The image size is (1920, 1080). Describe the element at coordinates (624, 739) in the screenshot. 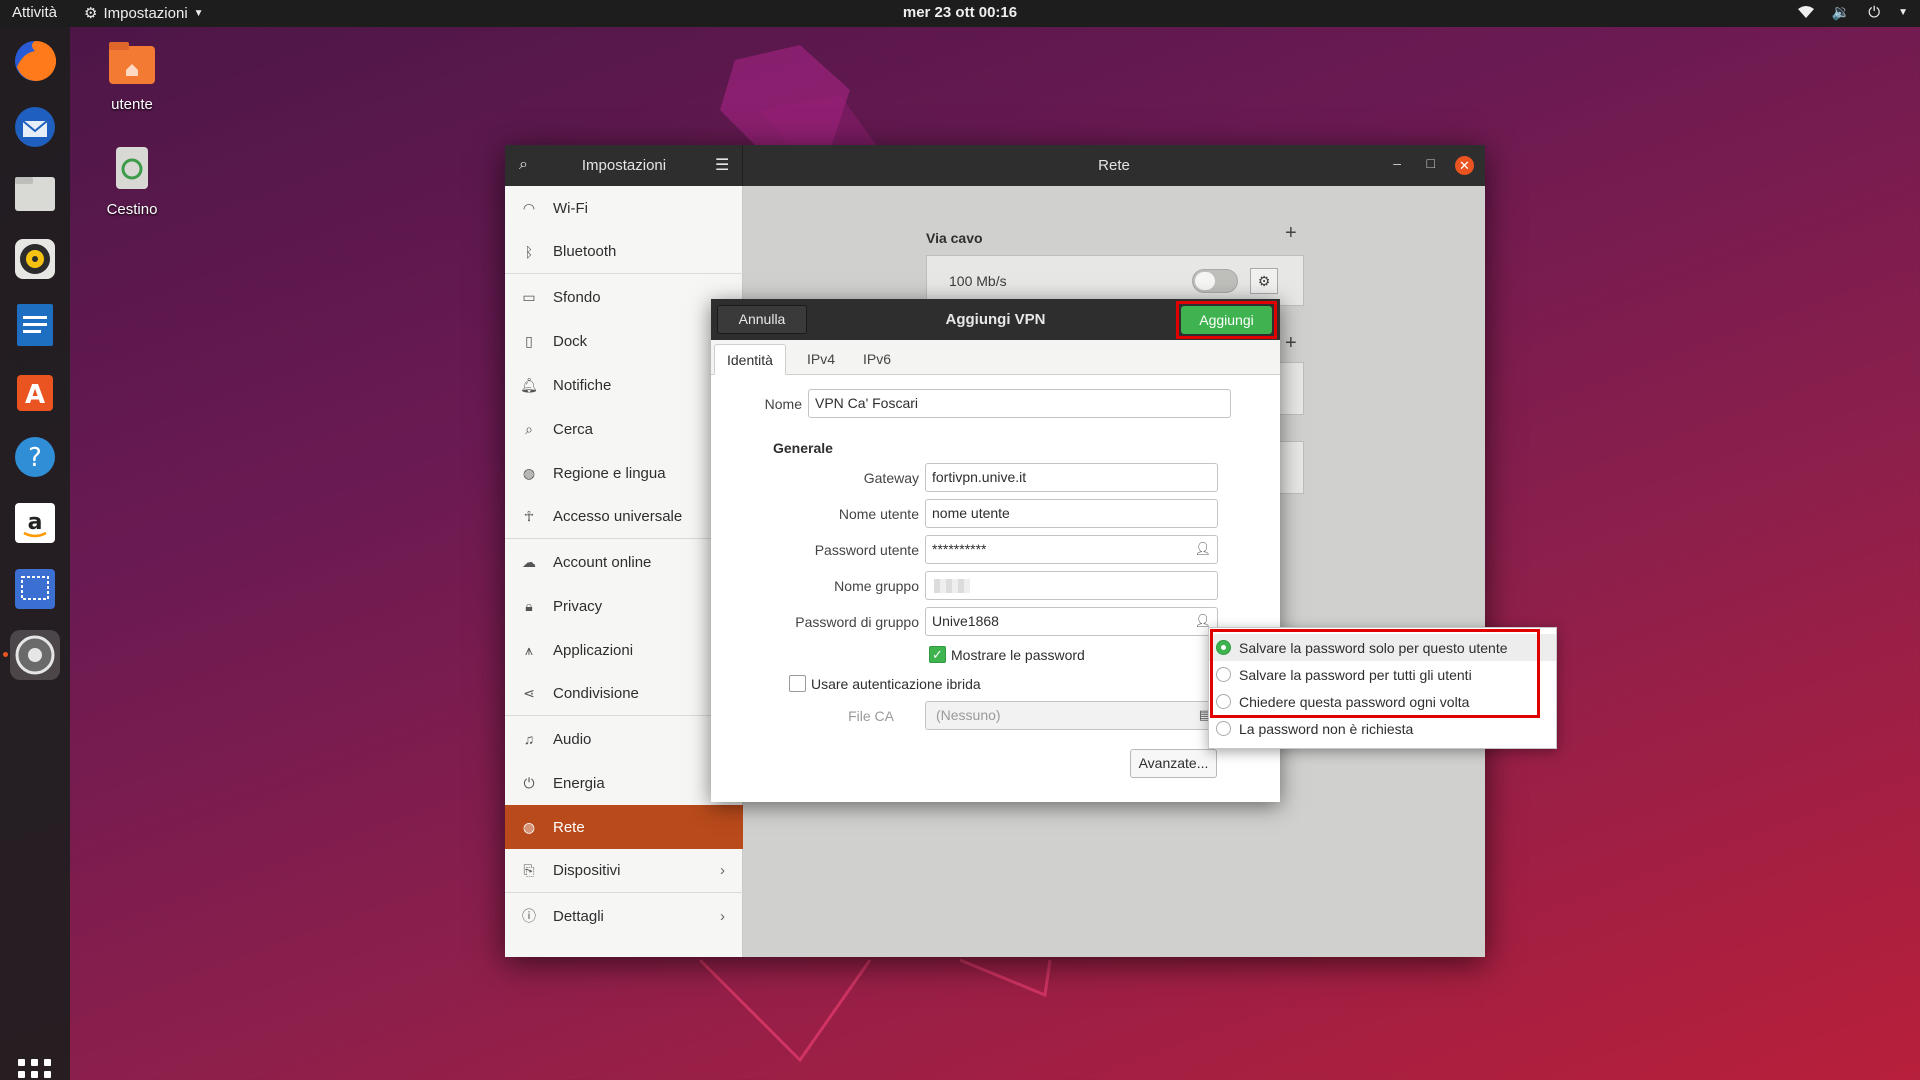

I see `sidebar-item-audio: ♫ Audio` at that location.